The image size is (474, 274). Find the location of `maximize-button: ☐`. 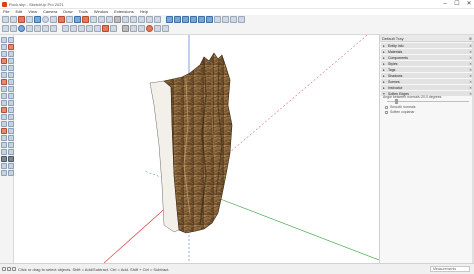

maximize-button: ☐ is located at coordinates (457, 4).